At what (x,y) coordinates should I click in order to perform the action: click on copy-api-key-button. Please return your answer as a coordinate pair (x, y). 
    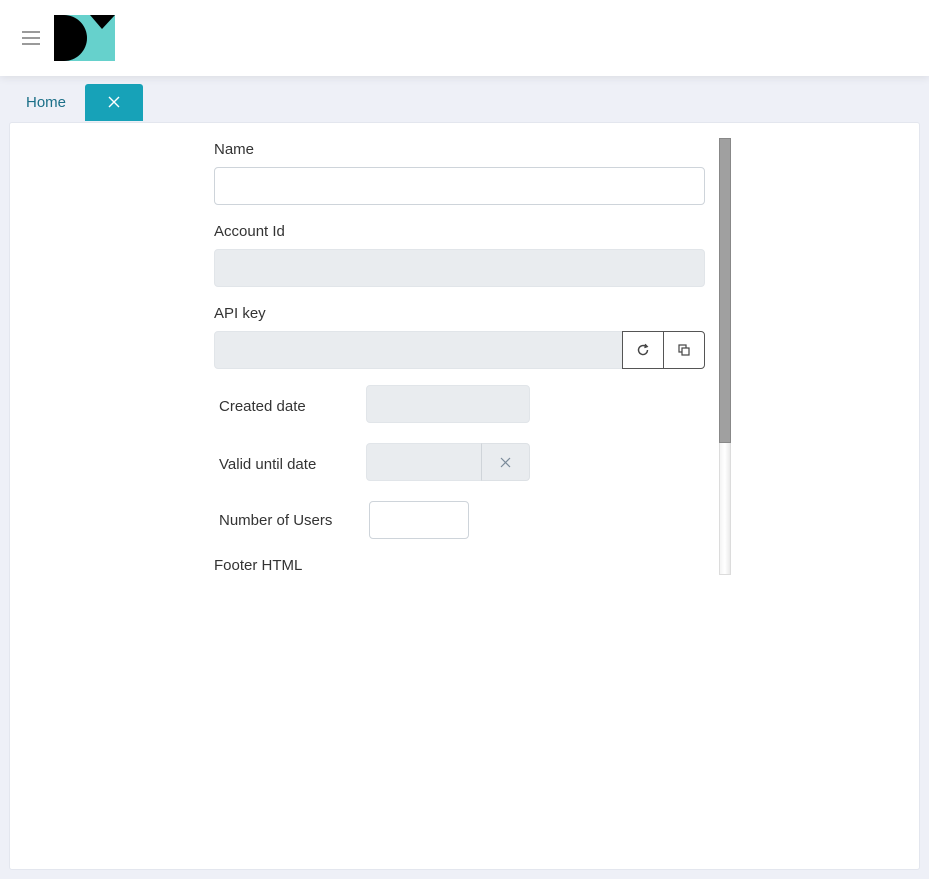
    Looking at the image, I should click on (684, 350).